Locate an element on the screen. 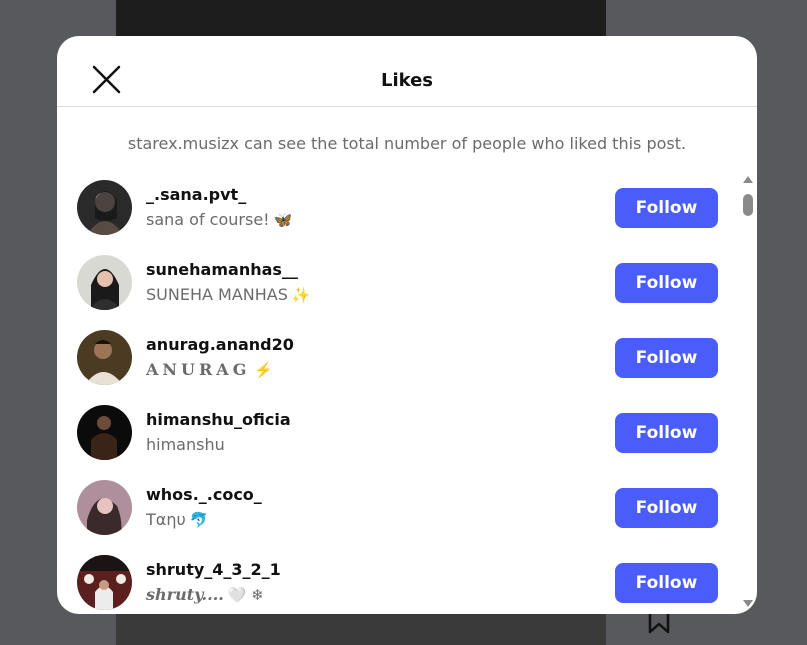  list-item: sunehamanhas__ SUNEHA MANHAS ✨ Follow is located at coordinates (397, 288).